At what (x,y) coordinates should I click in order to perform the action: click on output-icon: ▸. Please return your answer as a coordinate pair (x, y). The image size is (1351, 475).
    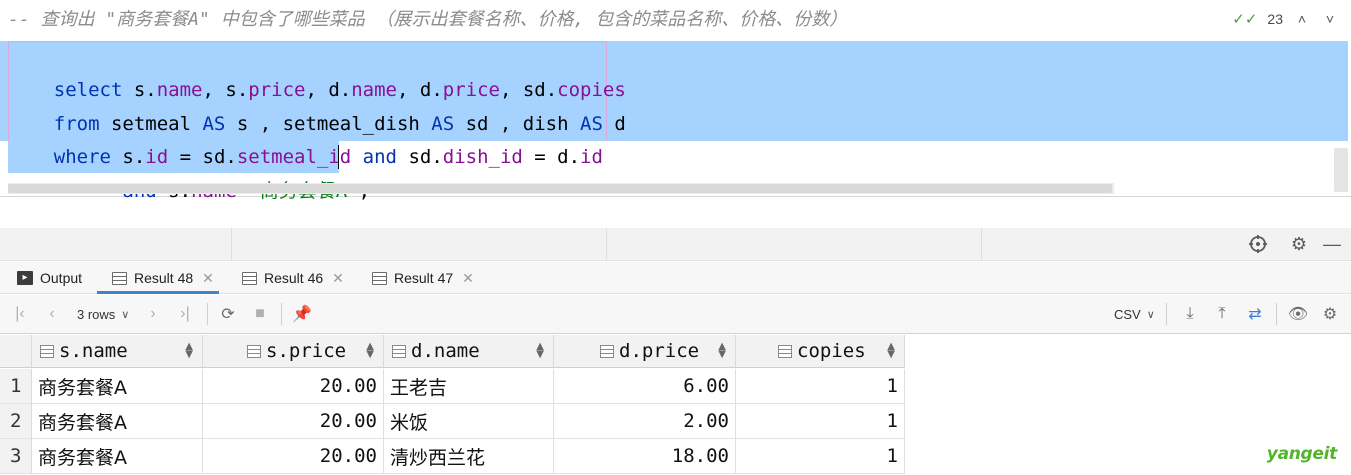
    Looking at the image, I should click on (25, 278).